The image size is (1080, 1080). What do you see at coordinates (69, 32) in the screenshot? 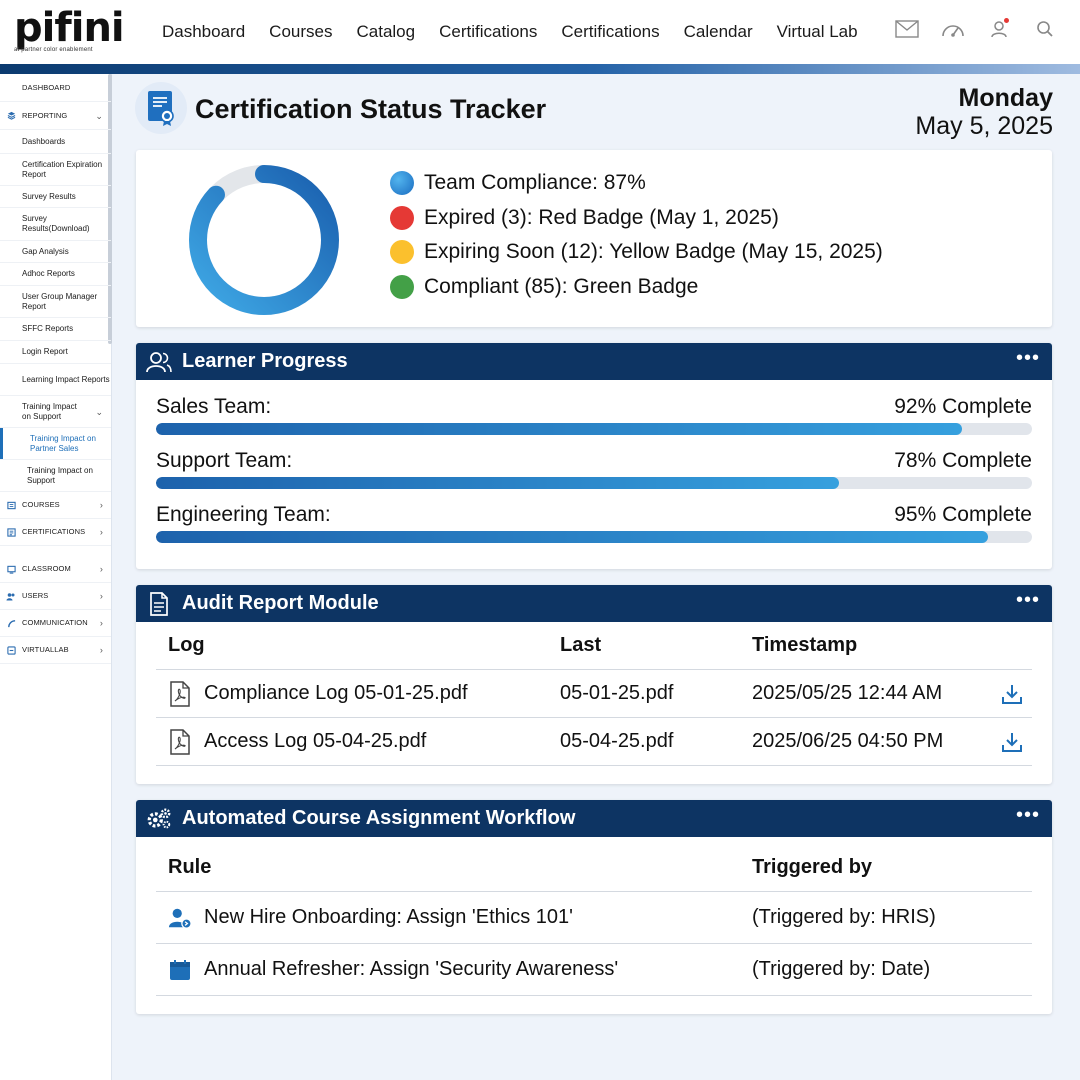
I see `brand-logo: pifini at partner color enablement` at bounding box center [69, 32].